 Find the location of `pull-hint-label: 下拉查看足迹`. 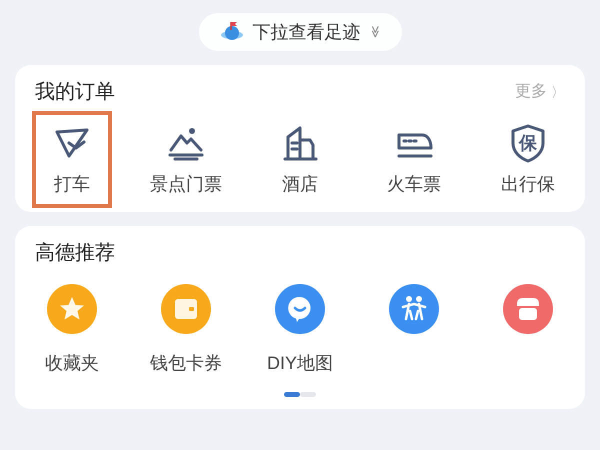

pull-hint-label: 下拉查看足迹 is located at coordinates (306, 32).